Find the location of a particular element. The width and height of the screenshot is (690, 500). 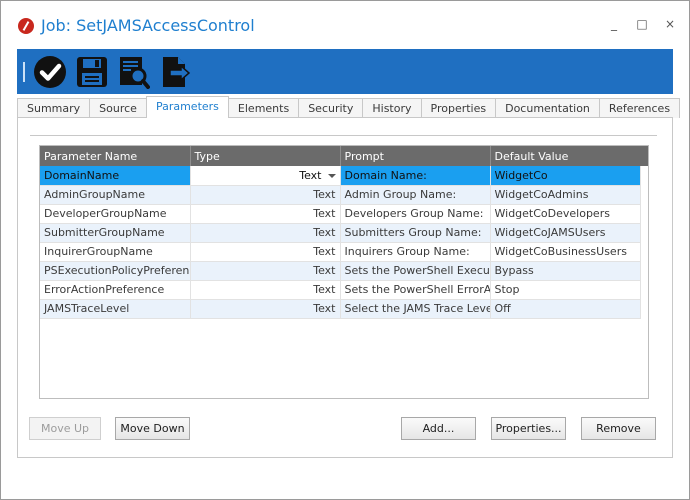

cell-prompt: Submitters Group Name: is located at coordinates (415, 233).